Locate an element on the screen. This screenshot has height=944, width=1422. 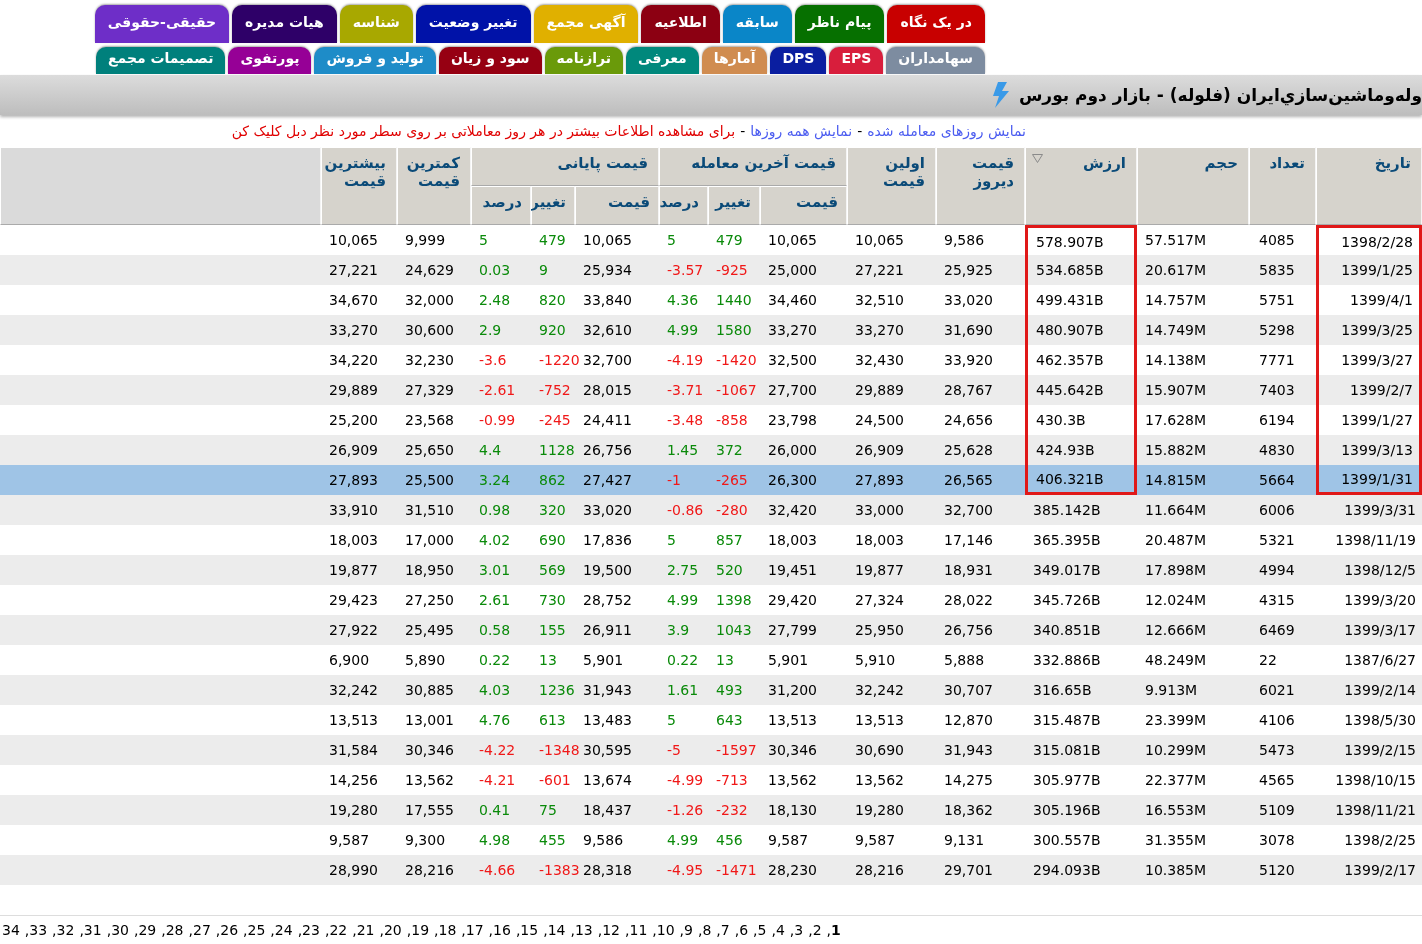
table-cell: 28,022 is located at coordinates (980, 600).